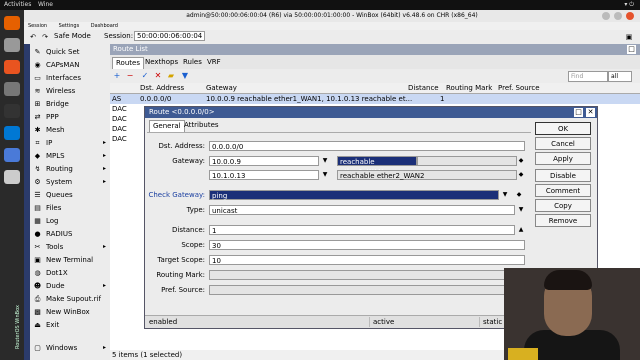 The image size is (640, 360). Describe the element at coordinates (180, 275) in the screenshot. I see `routing-mark-label: Routing Mark:` at that location.